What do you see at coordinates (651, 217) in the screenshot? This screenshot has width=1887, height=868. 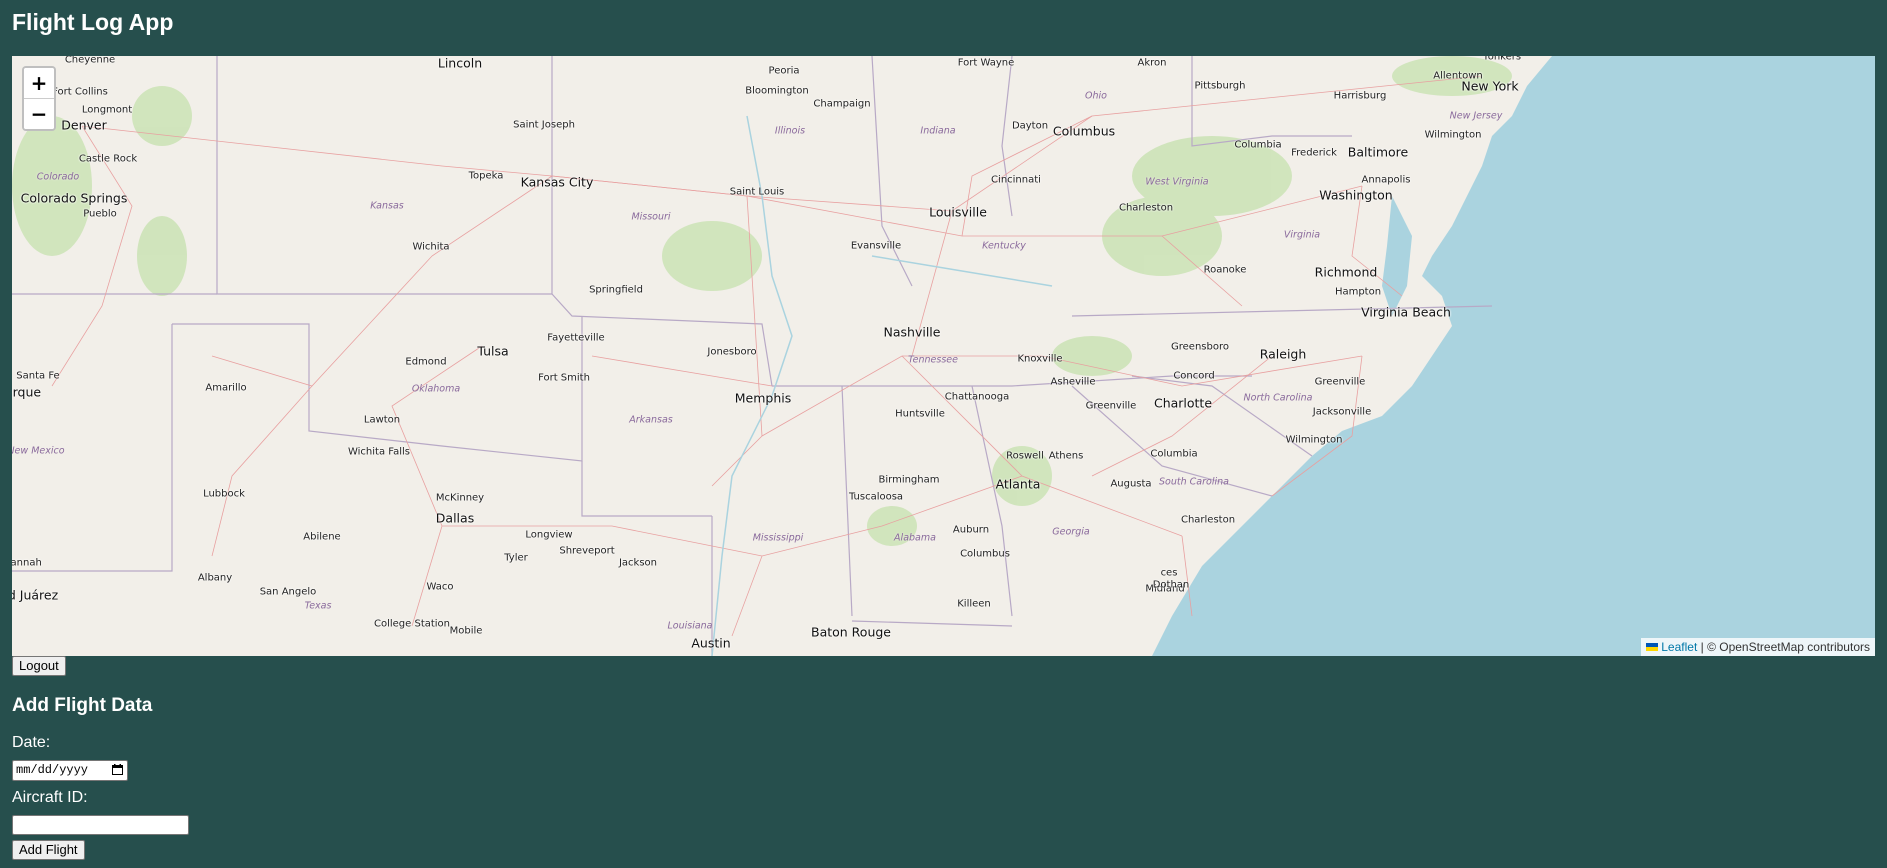 I see `state-label: Missouri` at bounding box center [651, 217].